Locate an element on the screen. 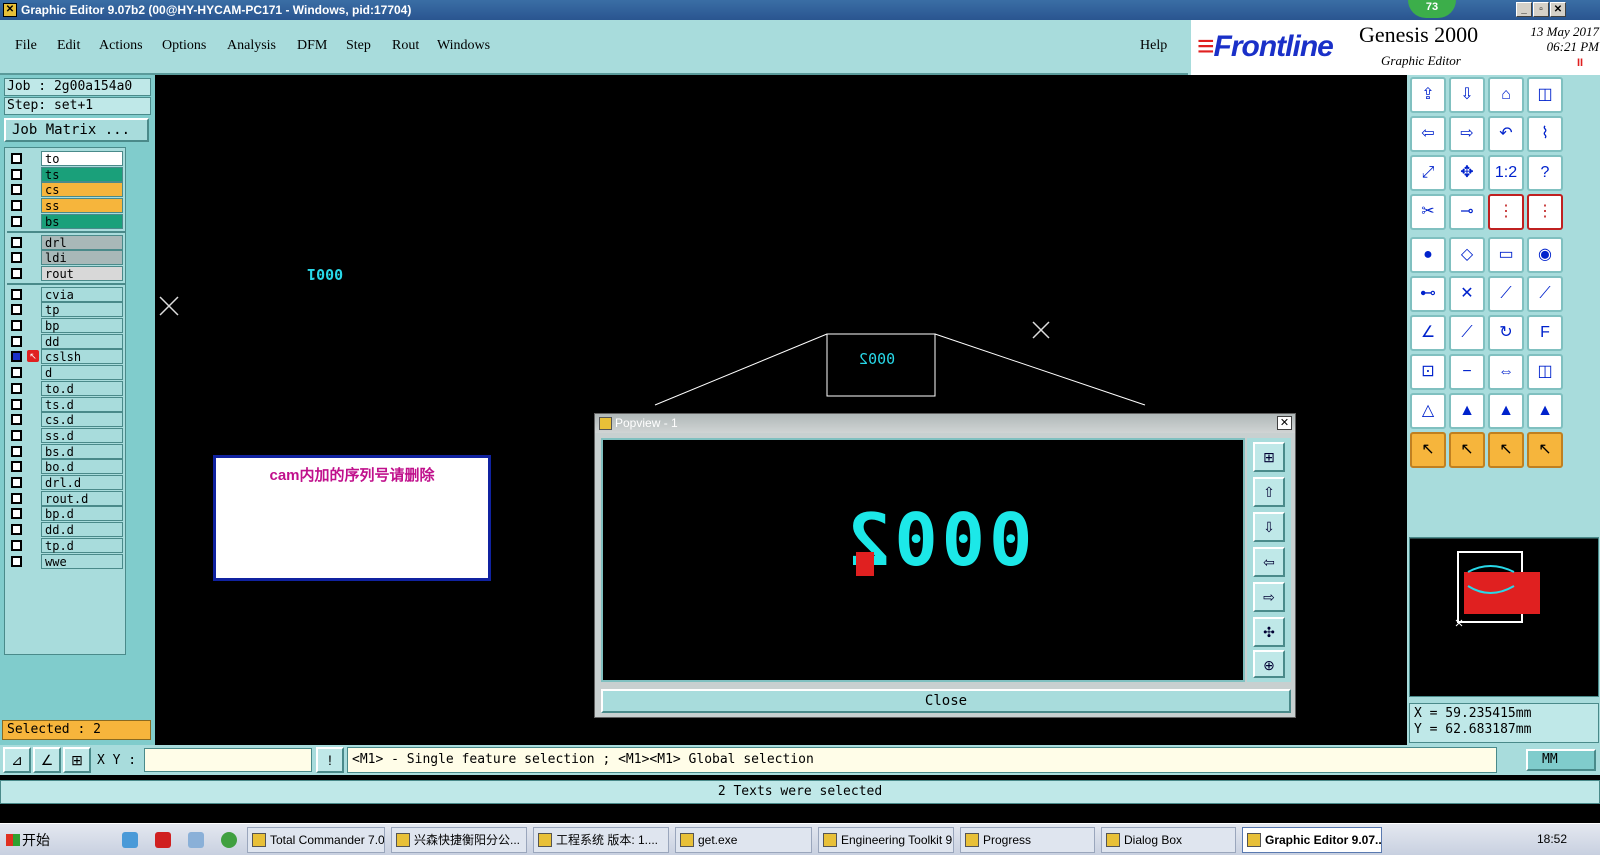 The height and width of the screenshot is (855, 1600). menu-edit: Edit is located at coordinates (68, 46).